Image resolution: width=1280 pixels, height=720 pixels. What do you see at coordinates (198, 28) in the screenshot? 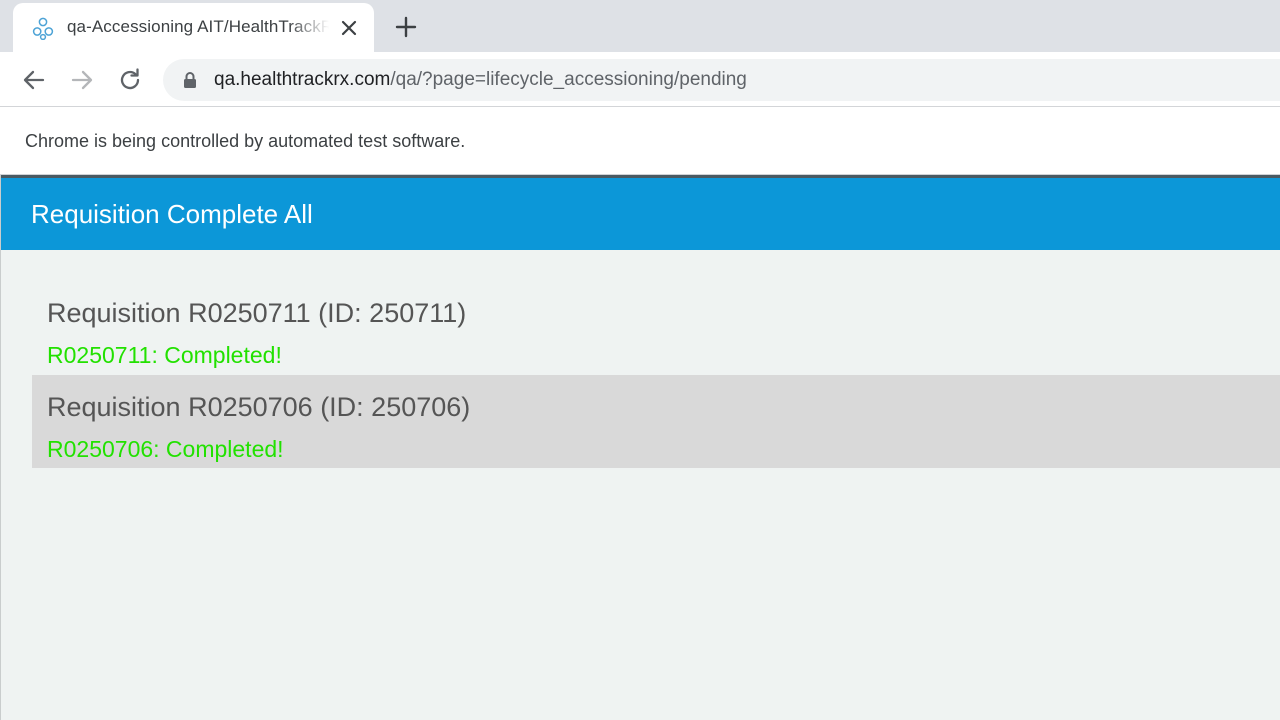
I see `tab-title: qa-Accessioning AIT/HealthTrackRx` at bounding box center [198, 28].